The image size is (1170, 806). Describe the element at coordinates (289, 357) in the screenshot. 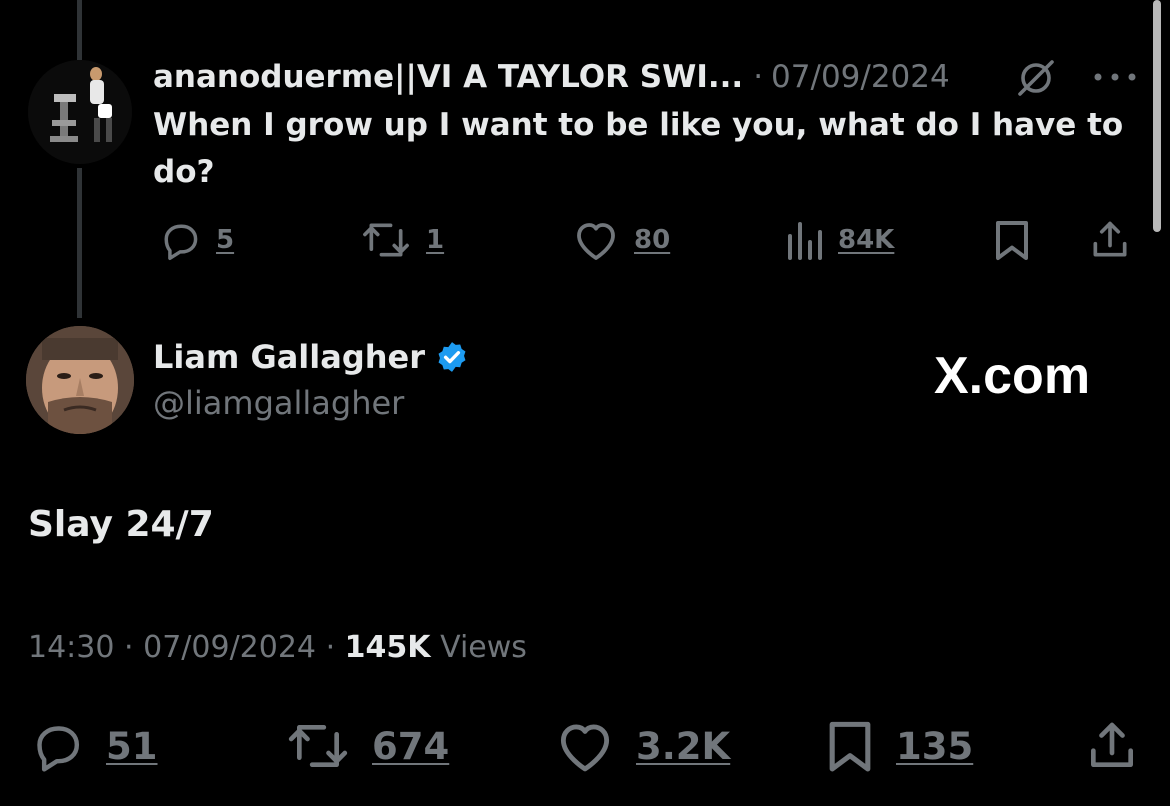

I see `main-display-name: Liam Gallagher` at that location.